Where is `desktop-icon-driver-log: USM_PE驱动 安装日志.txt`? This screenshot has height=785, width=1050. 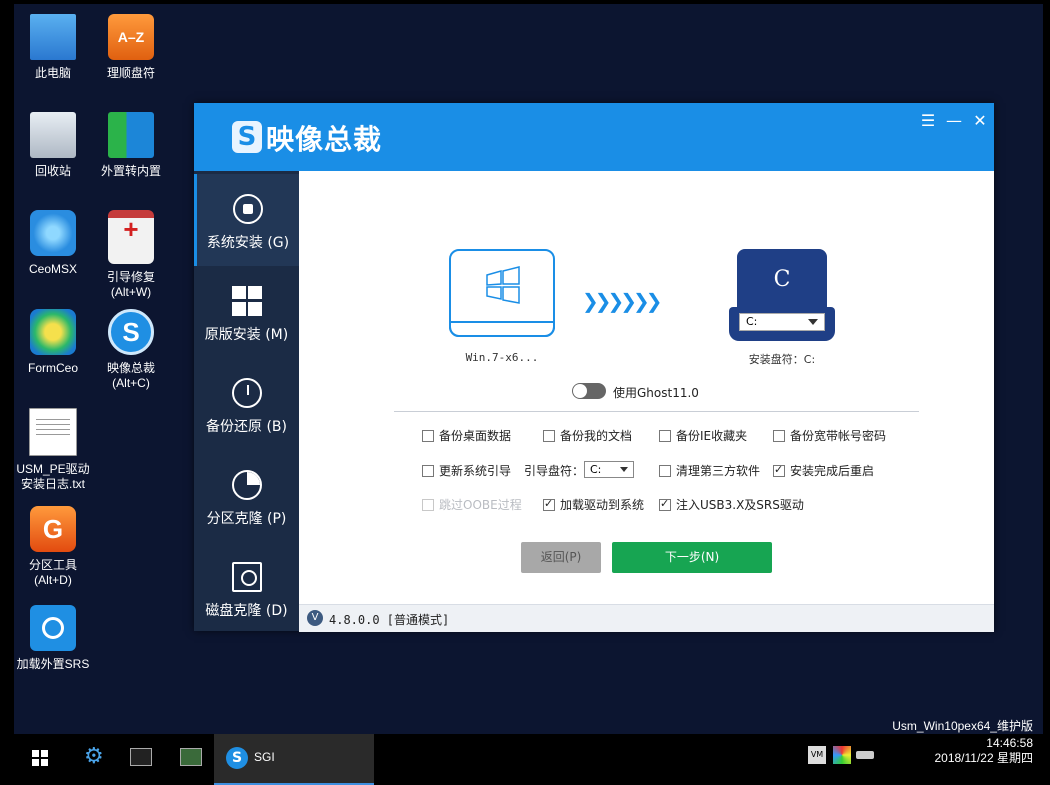 desktop-icon-driver-log: USM_PE驱动 安装日志.txt is located at coordinates (53, 450).